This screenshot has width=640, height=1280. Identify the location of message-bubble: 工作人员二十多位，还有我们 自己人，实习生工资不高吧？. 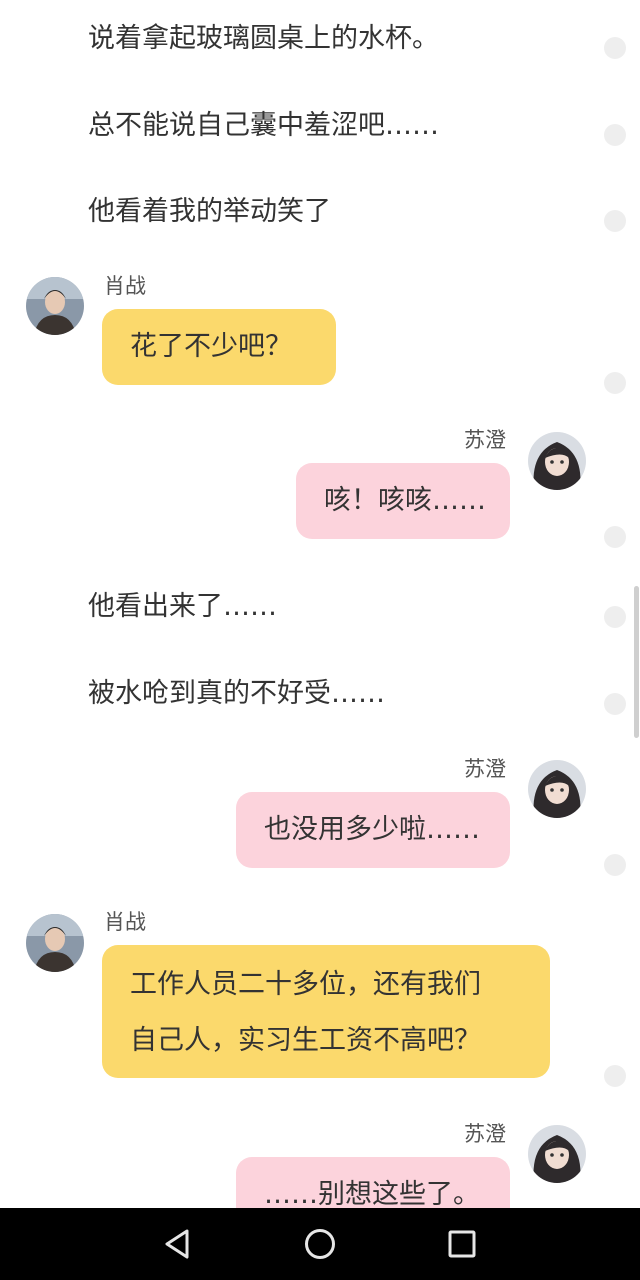
(326, 1011).